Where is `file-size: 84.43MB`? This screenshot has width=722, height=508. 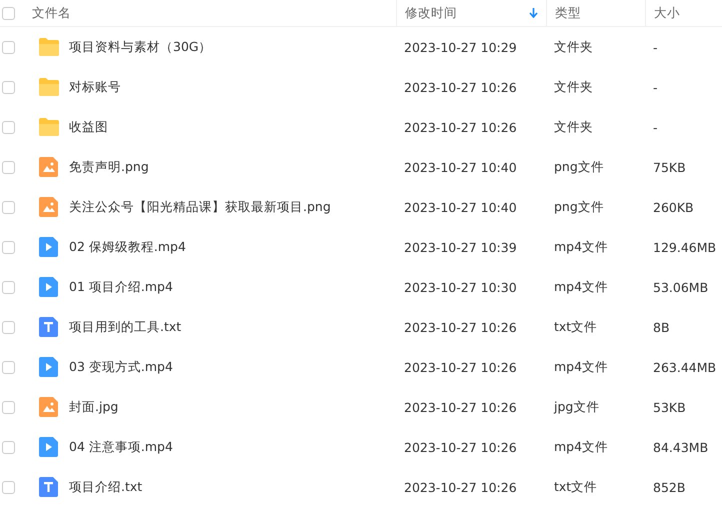 file-size: 84.43MB is located at coordinates (680, 447).